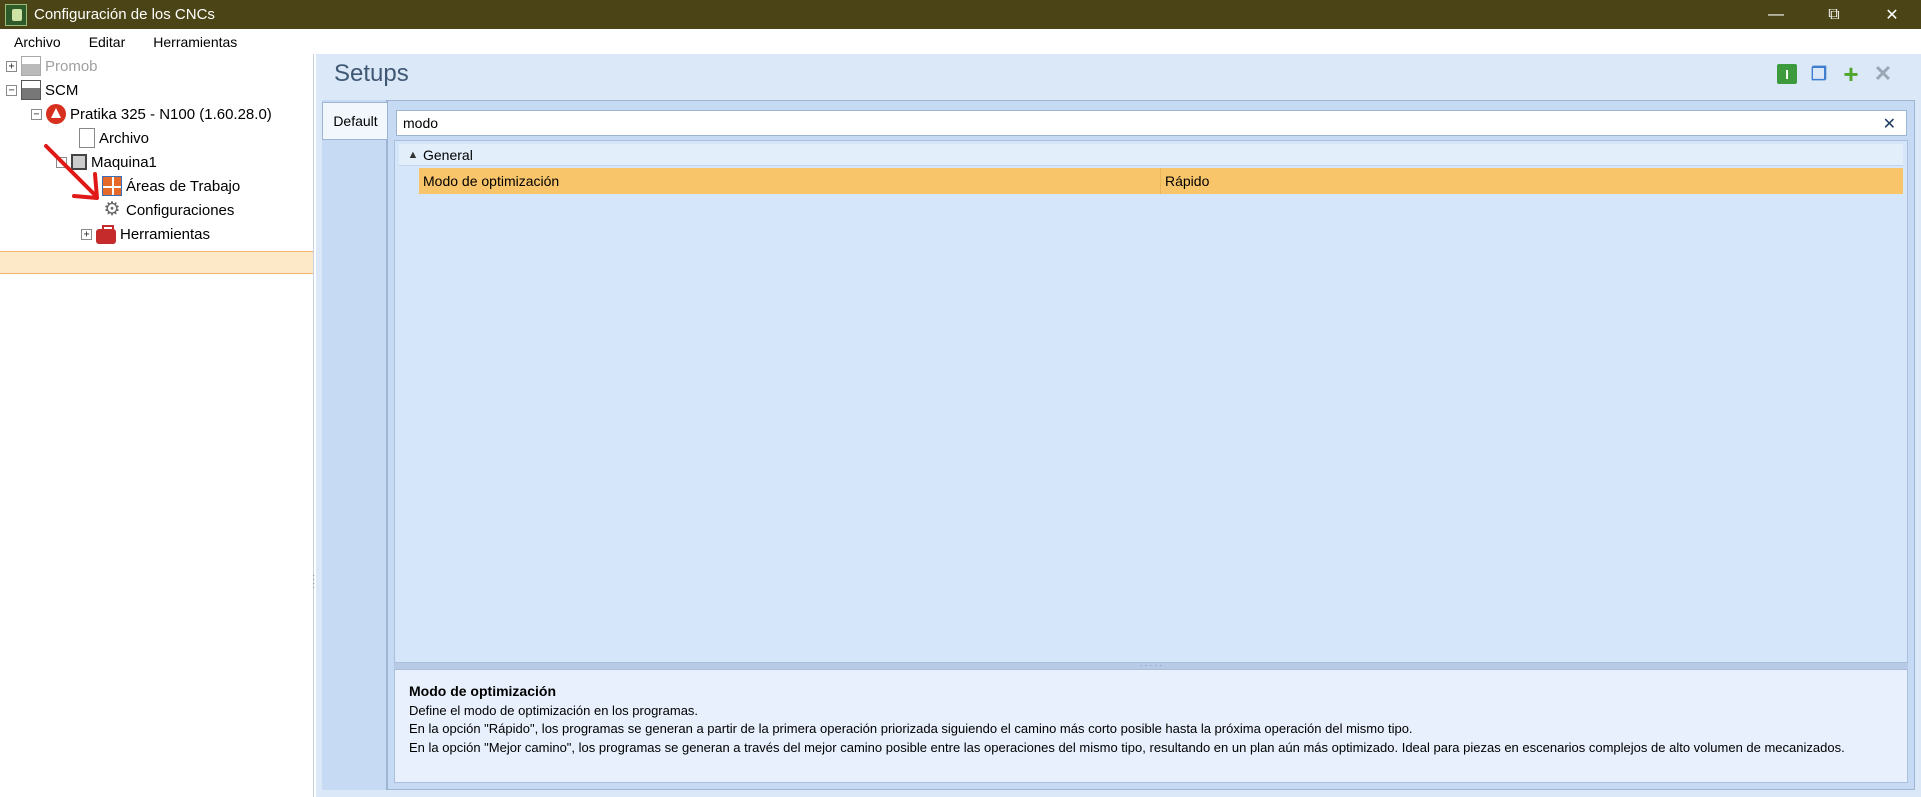 The width and height of the screenshot is (1921, 797). I want to click on title-bar: Configuración de los CNCs — ⧉ ✕, so click(960, 14).